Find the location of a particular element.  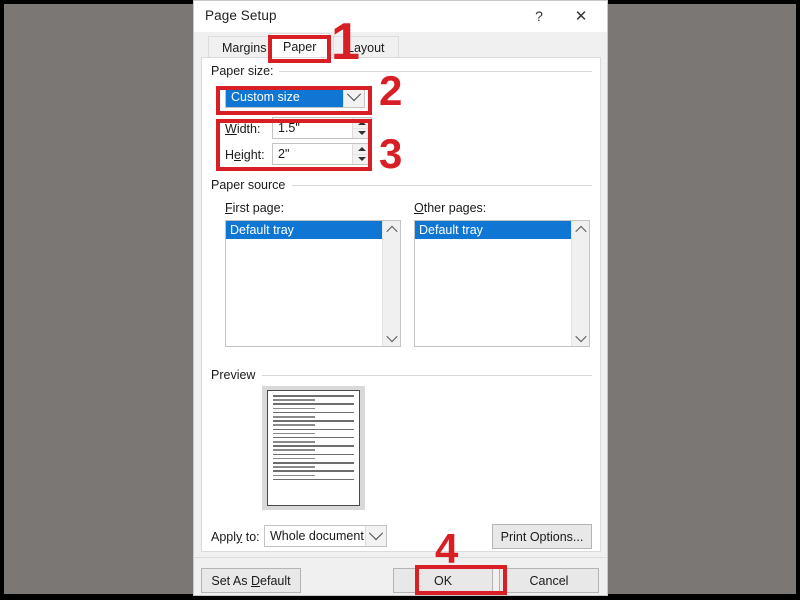

other-pages-items: Default tray is located at coordinates (493, 283).